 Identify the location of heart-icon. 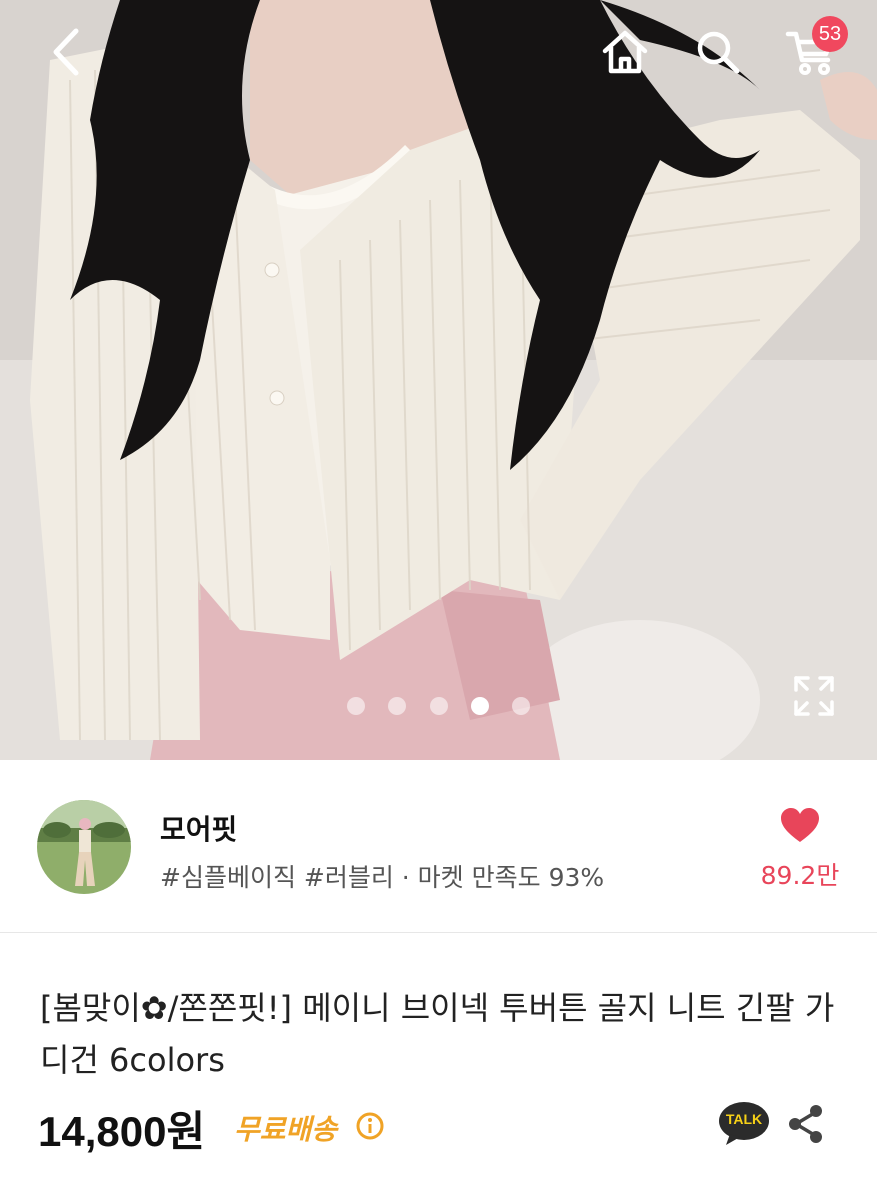
(800, 825).